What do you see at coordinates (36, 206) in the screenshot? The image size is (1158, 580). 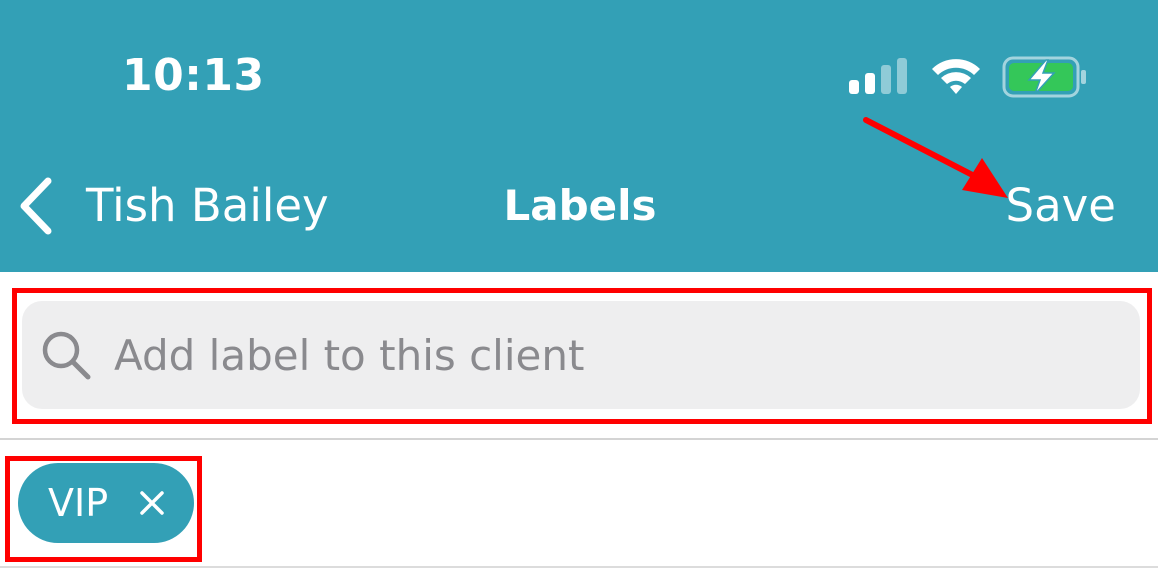 I see `chevron-left-icon` at bounding box center [36, 206].